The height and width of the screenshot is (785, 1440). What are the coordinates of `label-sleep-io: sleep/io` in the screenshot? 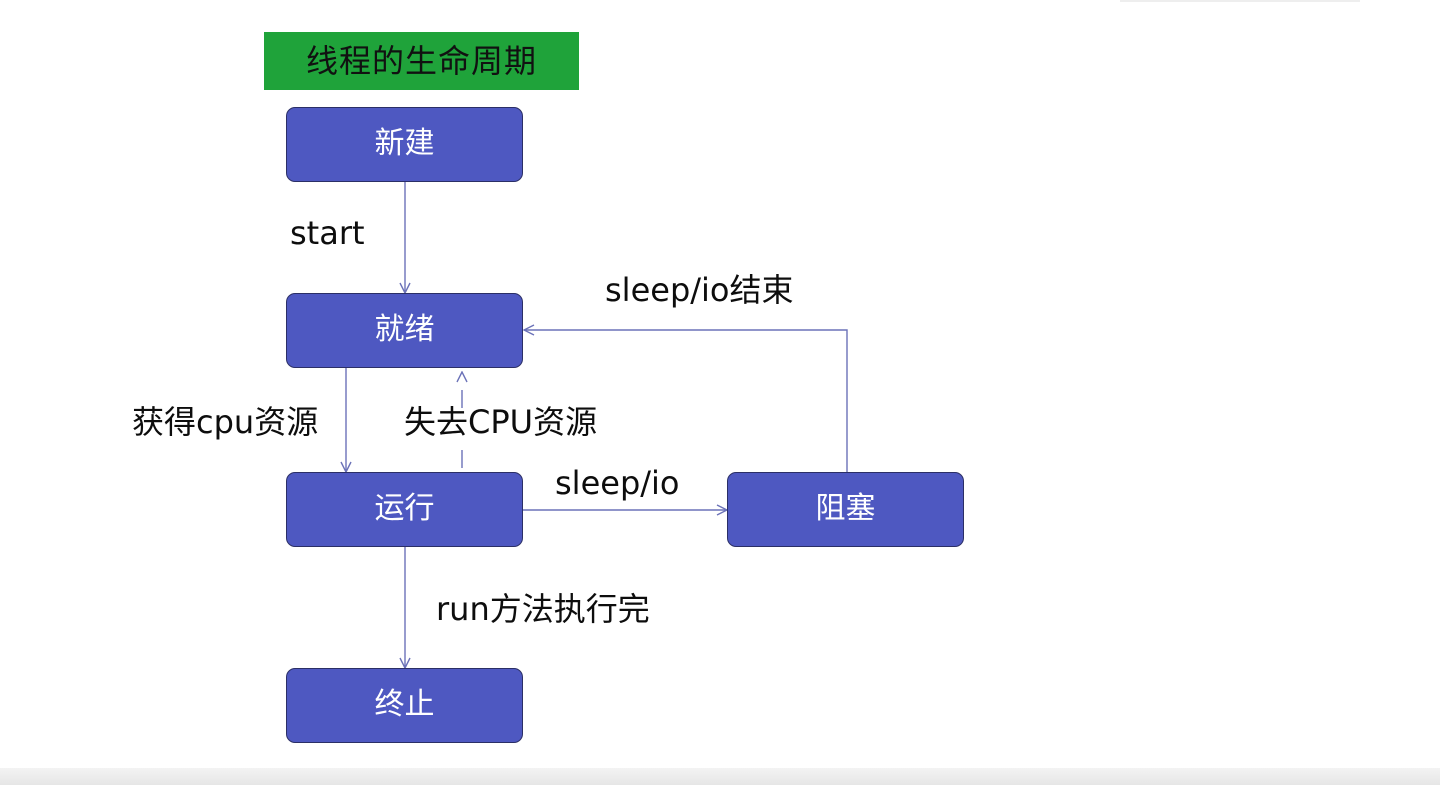 It's located at (617, 483).